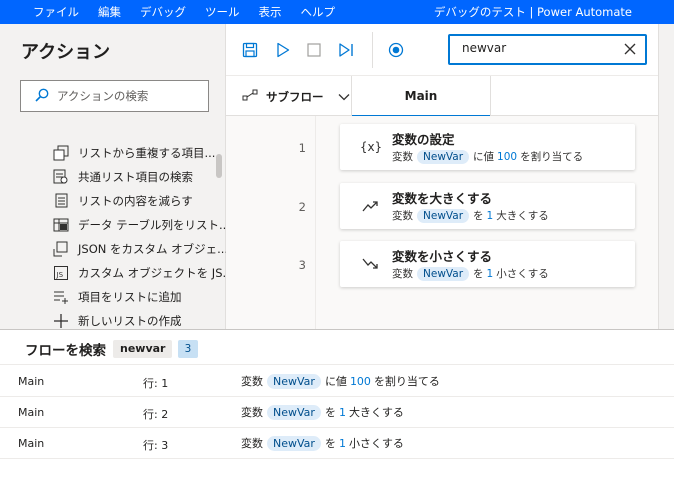 Image resolution: width=674 pixels, height=479 pixels. What do you see at coordinates (56, 12) in the screenshot?
I see `menu-file: ファイル` at bounding box center [56, 12].